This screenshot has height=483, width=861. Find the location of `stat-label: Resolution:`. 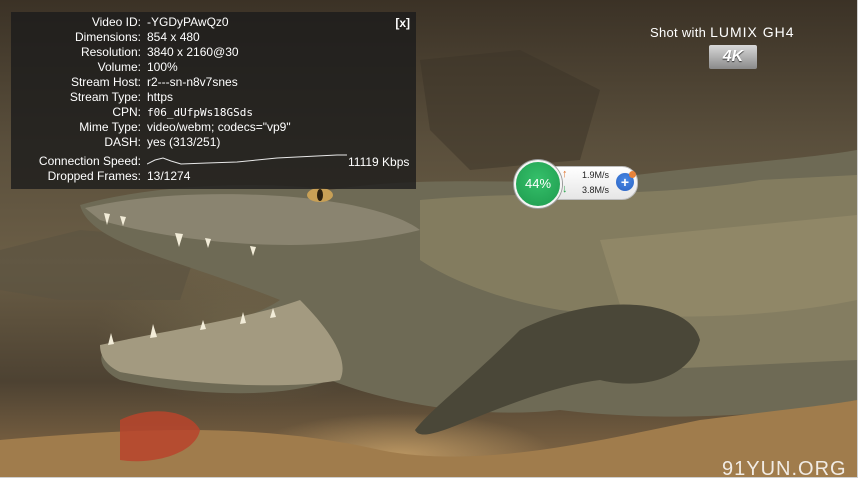

stat-label: Resolution: is located at coordinates (110, 52).